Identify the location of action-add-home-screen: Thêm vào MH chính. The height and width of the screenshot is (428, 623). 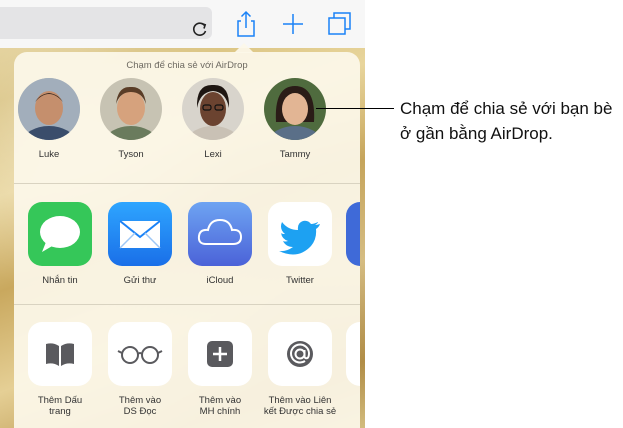
(220, 369).